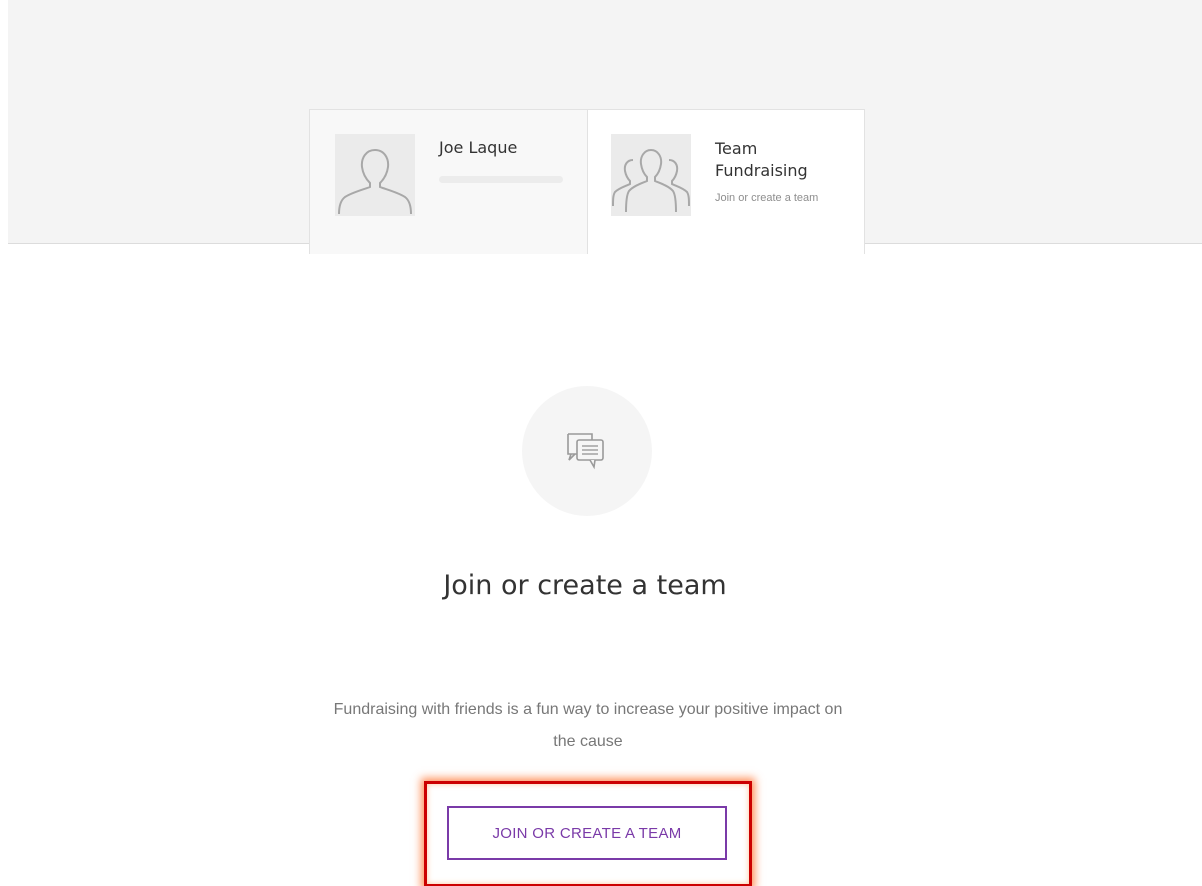 The height and width of the screenshot is (886, 1202). I want to click on team-tab-title: Team Fundraising, so click(761, 159).